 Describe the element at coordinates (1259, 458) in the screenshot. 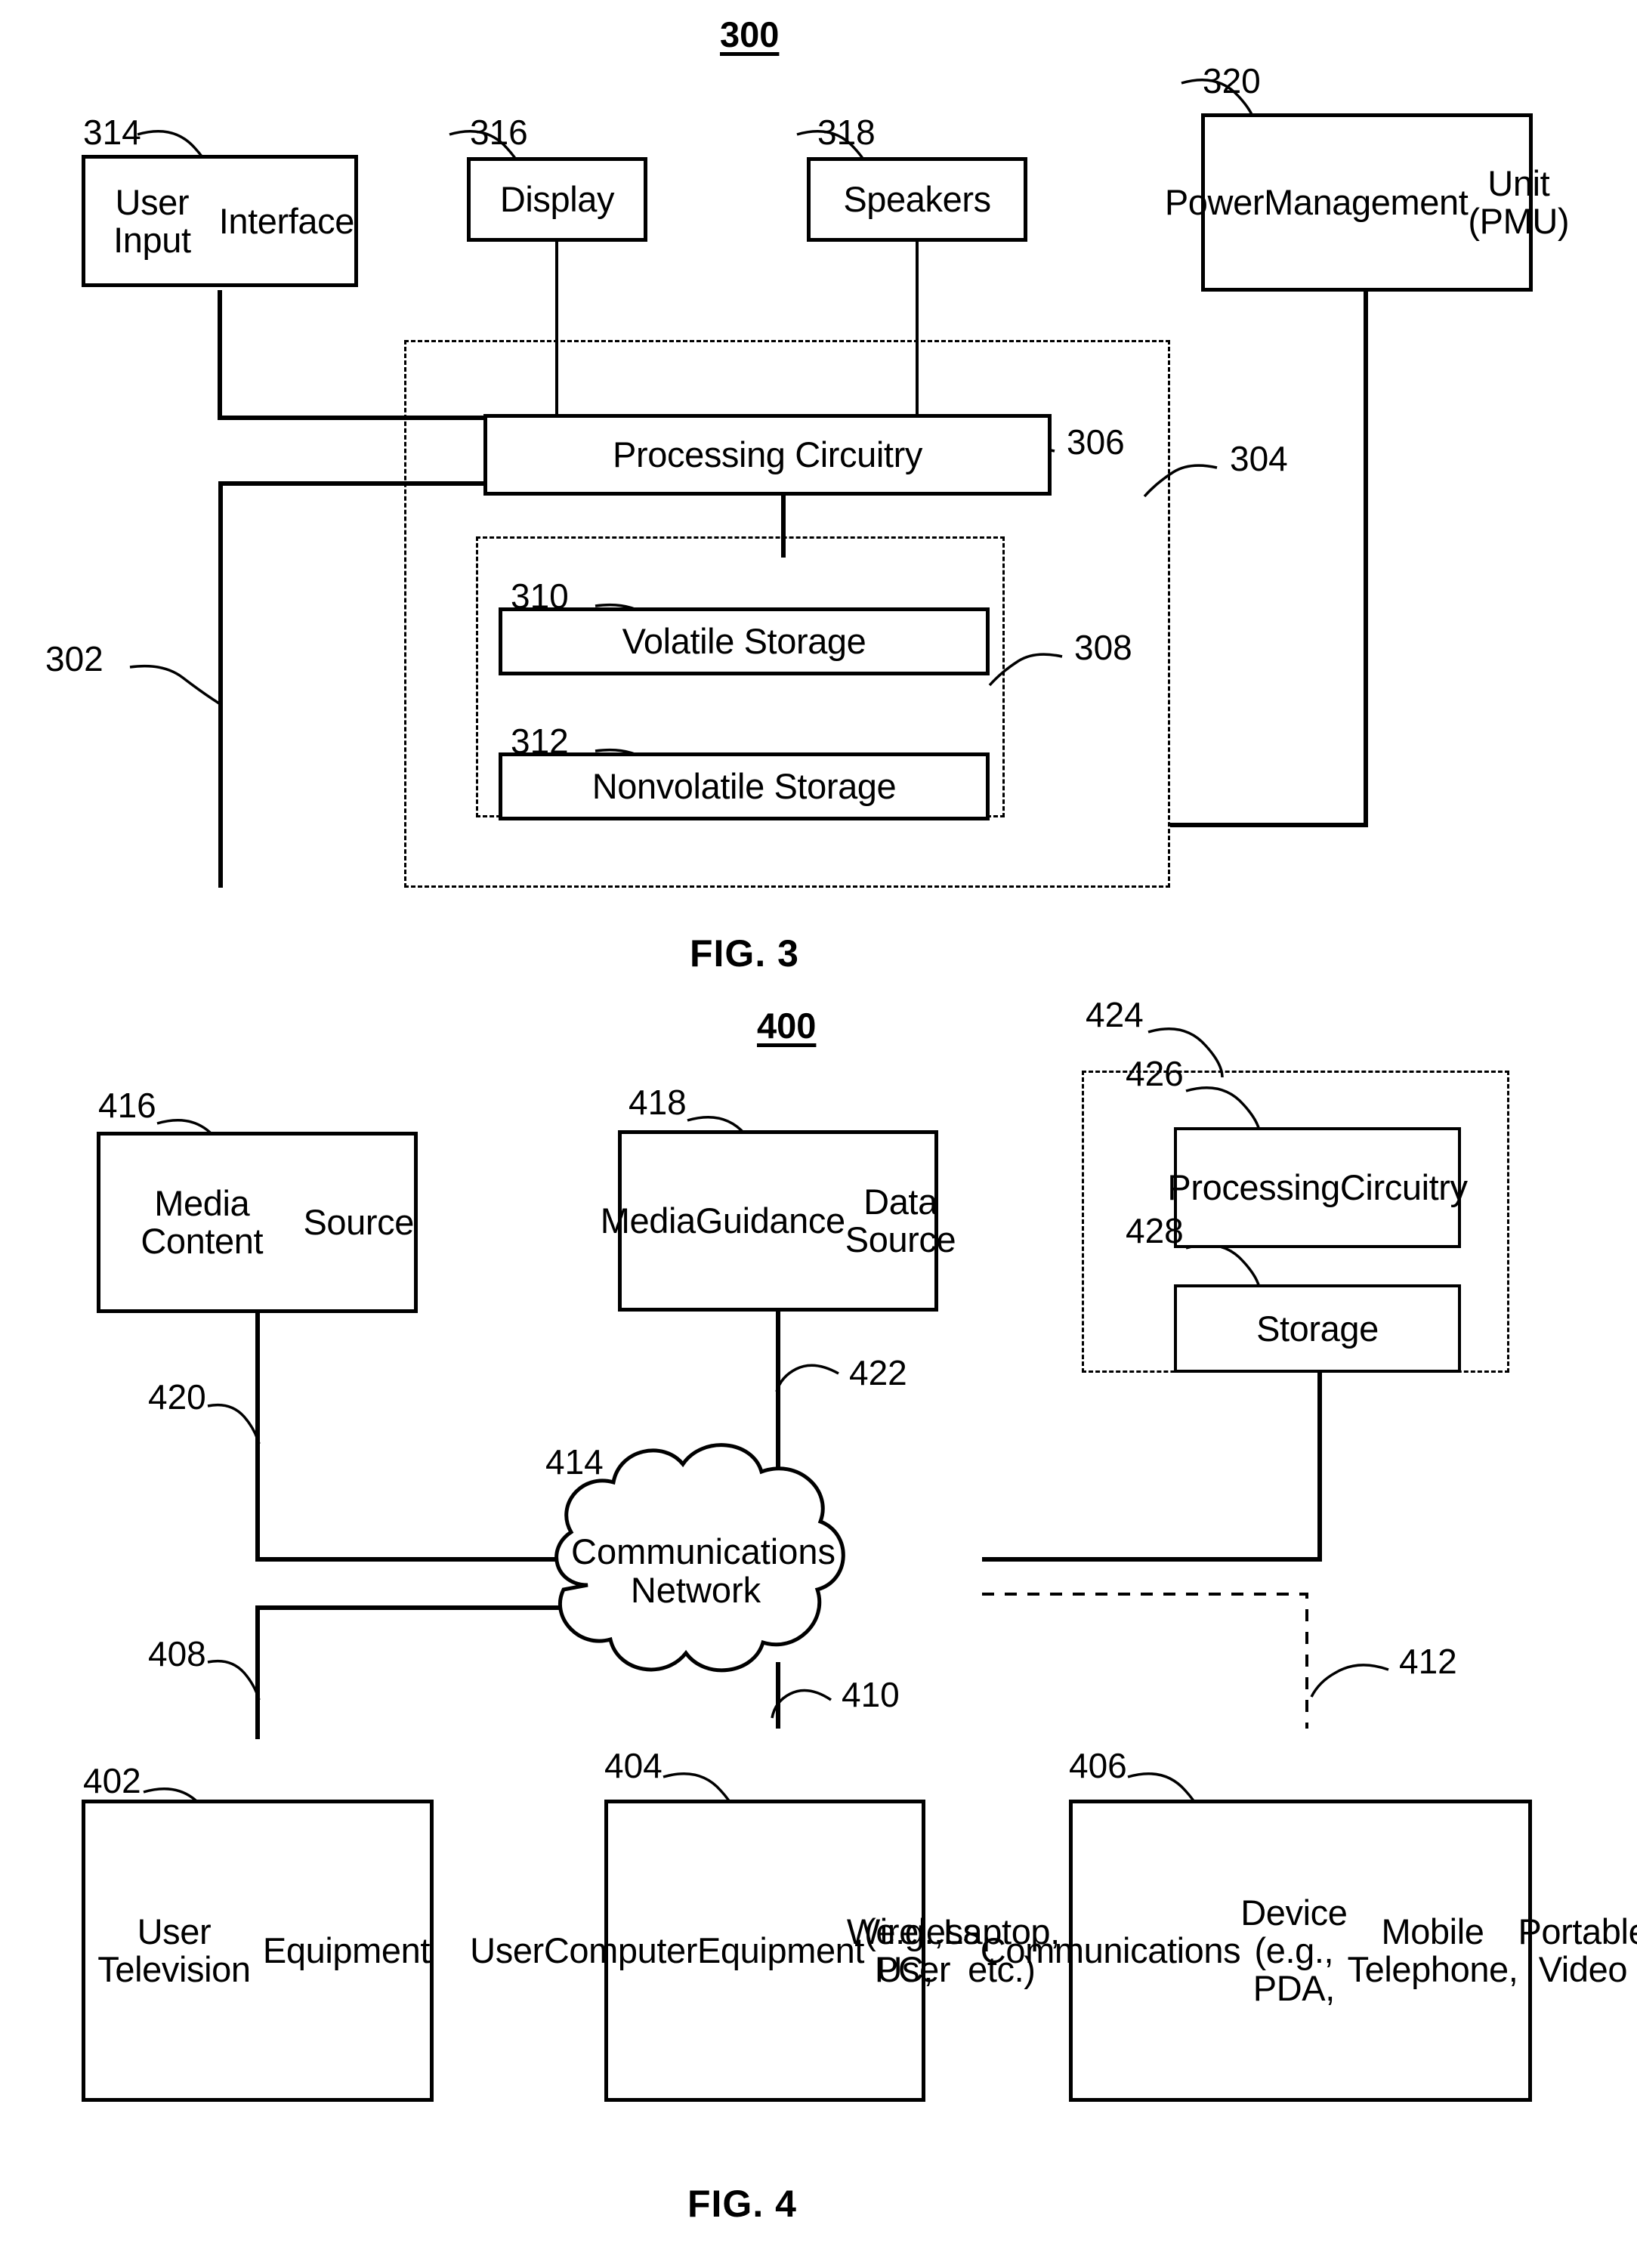

I see `reference-number-304: 304` at that location.